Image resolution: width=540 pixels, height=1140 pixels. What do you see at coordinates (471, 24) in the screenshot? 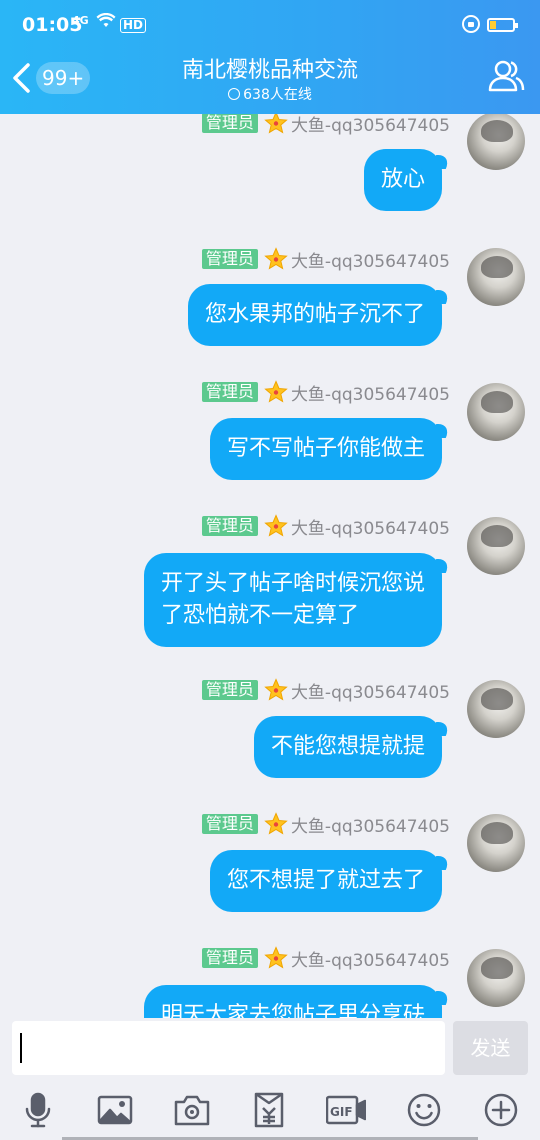
I see `lock-icon` at bounding box center [471, 24].